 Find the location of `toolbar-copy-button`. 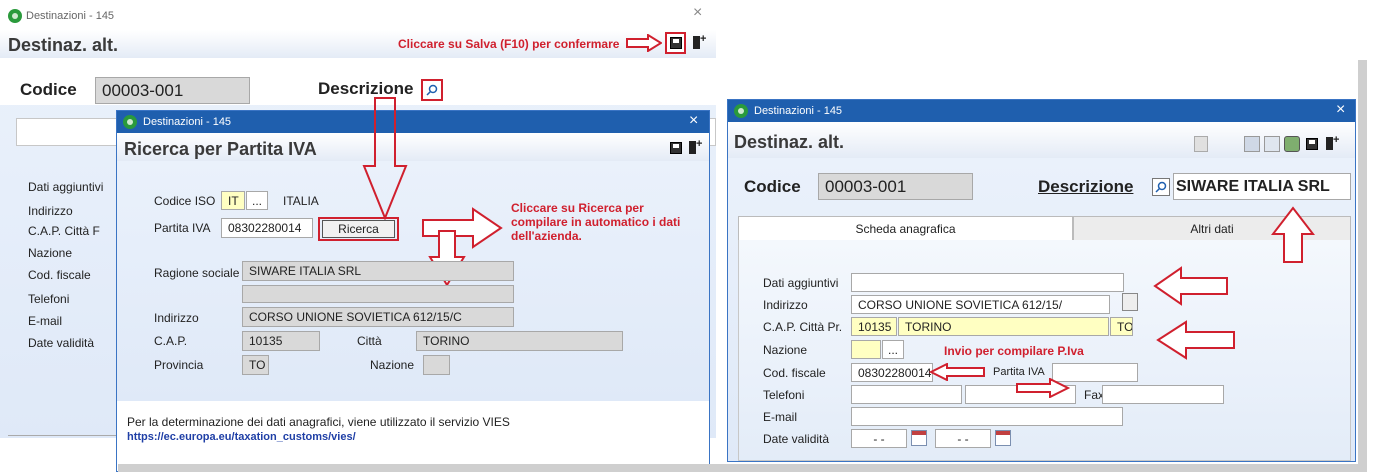

toolbar-copy-button is located at coordinates (1272, 144).